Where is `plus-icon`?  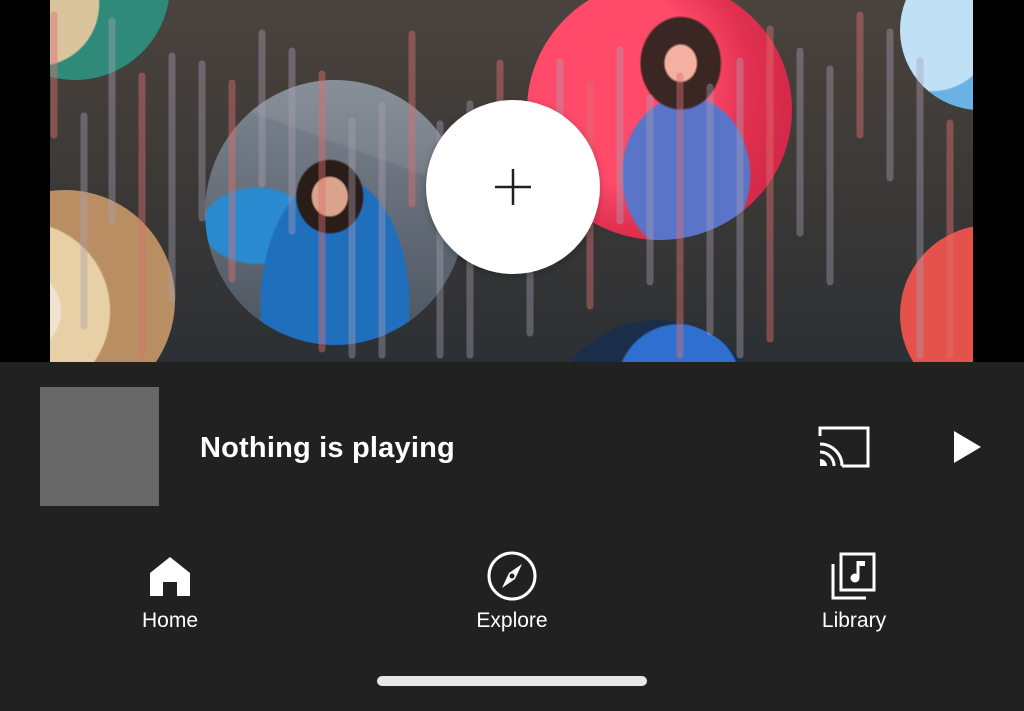 plus-icon is located at coordinates (513, 187).